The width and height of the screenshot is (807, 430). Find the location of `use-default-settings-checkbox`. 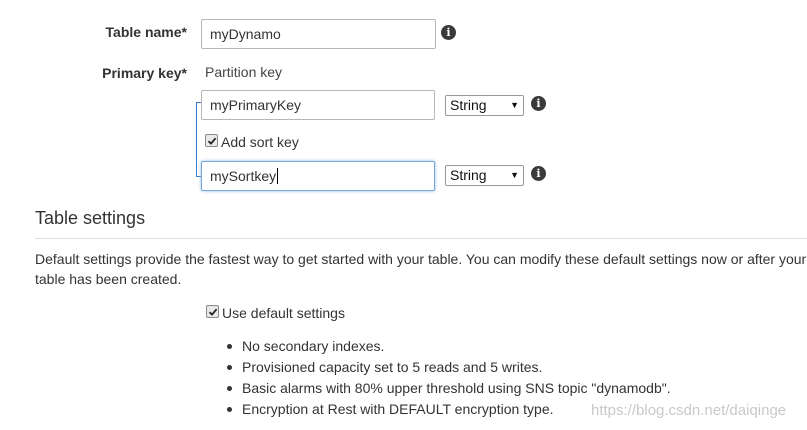

use-default-settings-checkbox is located at coordinates (212, 311).